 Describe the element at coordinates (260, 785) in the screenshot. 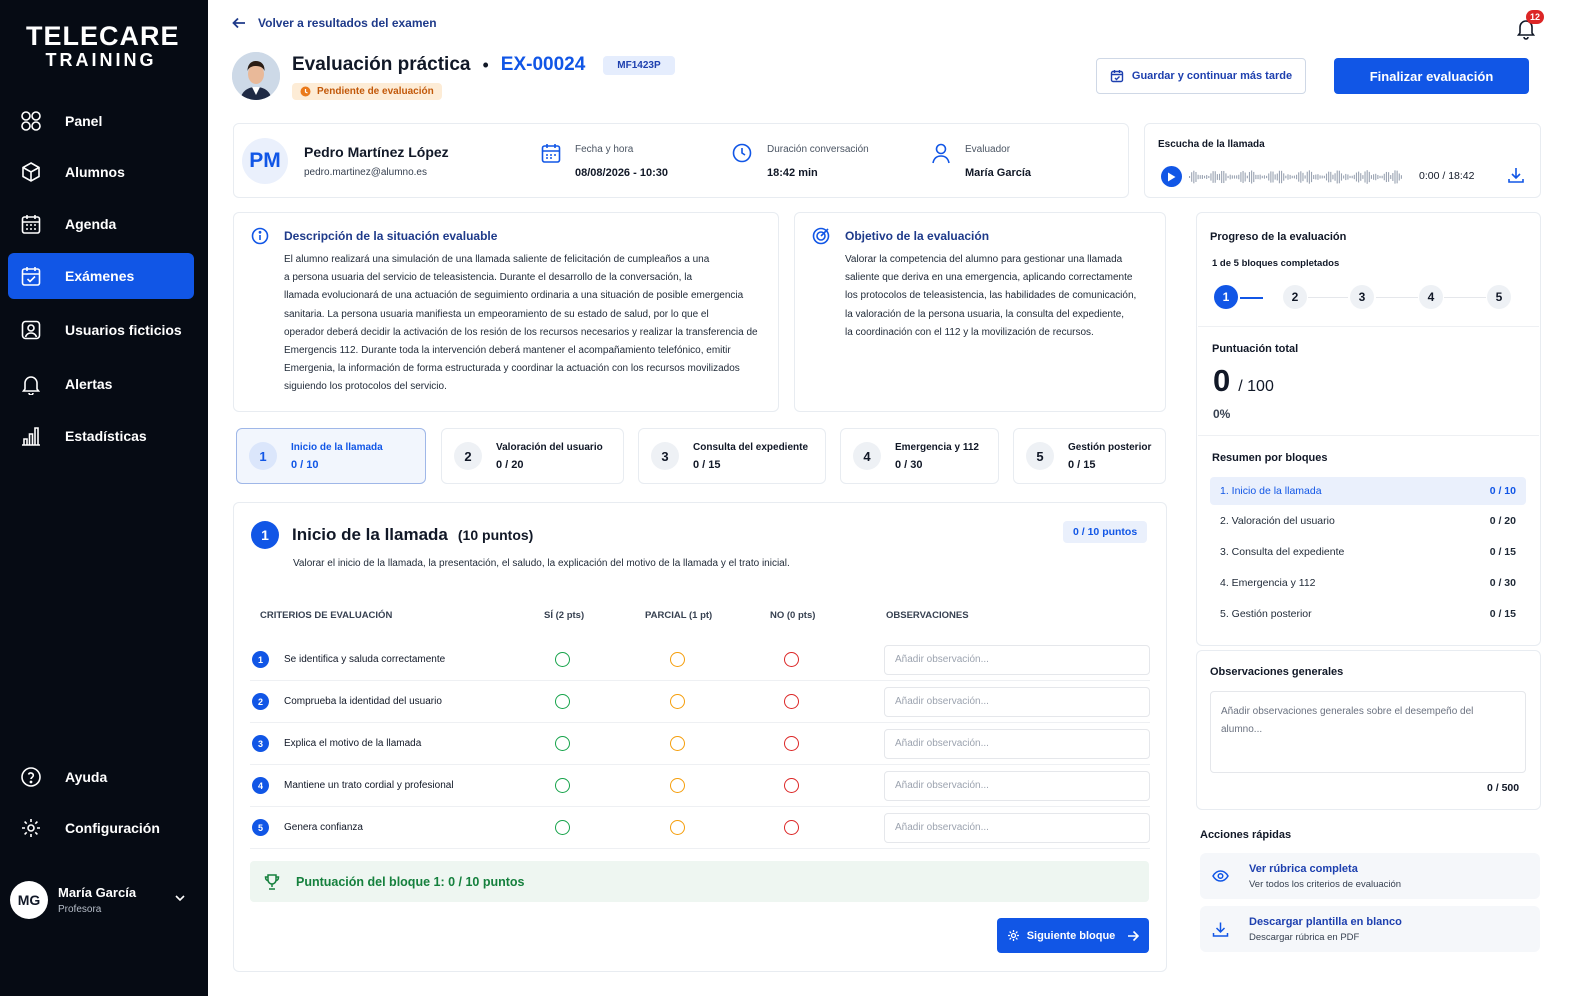

I see `criteria-number: 4` at that location.